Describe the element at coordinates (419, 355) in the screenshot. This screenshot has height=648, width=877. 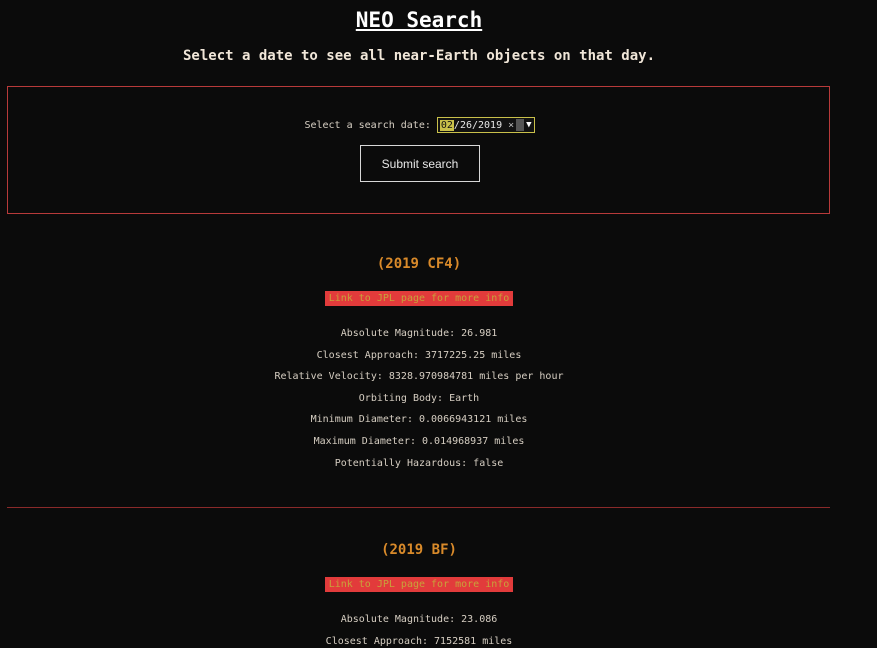
I see `fact-closest-approach: Closest Approach: 3717225.25 miles` at that location.